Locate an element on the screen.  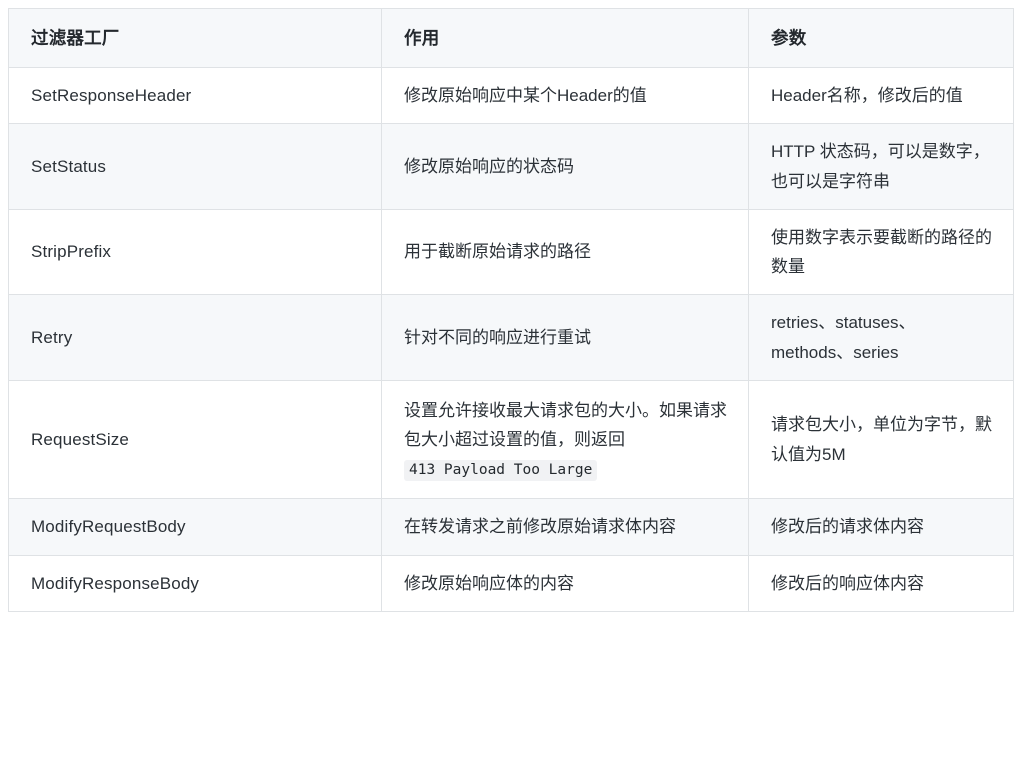
cell-effect: 修改原始响应的状态码 is located at coordinates (565, 166).